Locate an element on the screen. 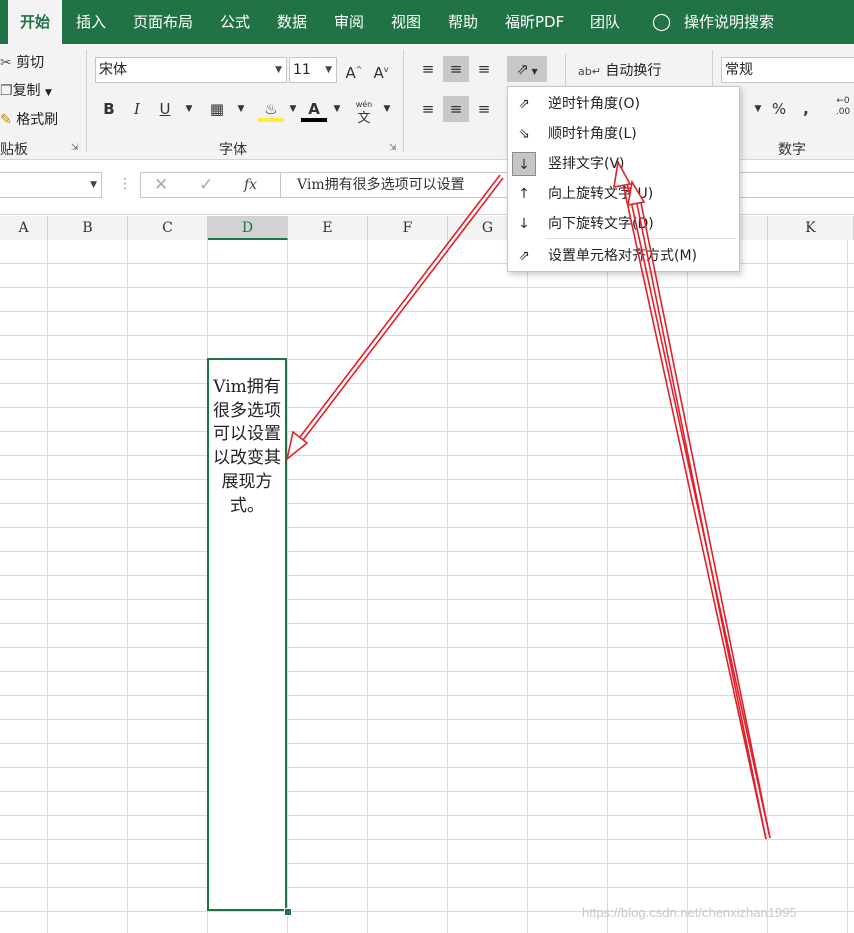 The image size is (854, 933). tab-insert: 插入 is located at coordinates (91, 22).